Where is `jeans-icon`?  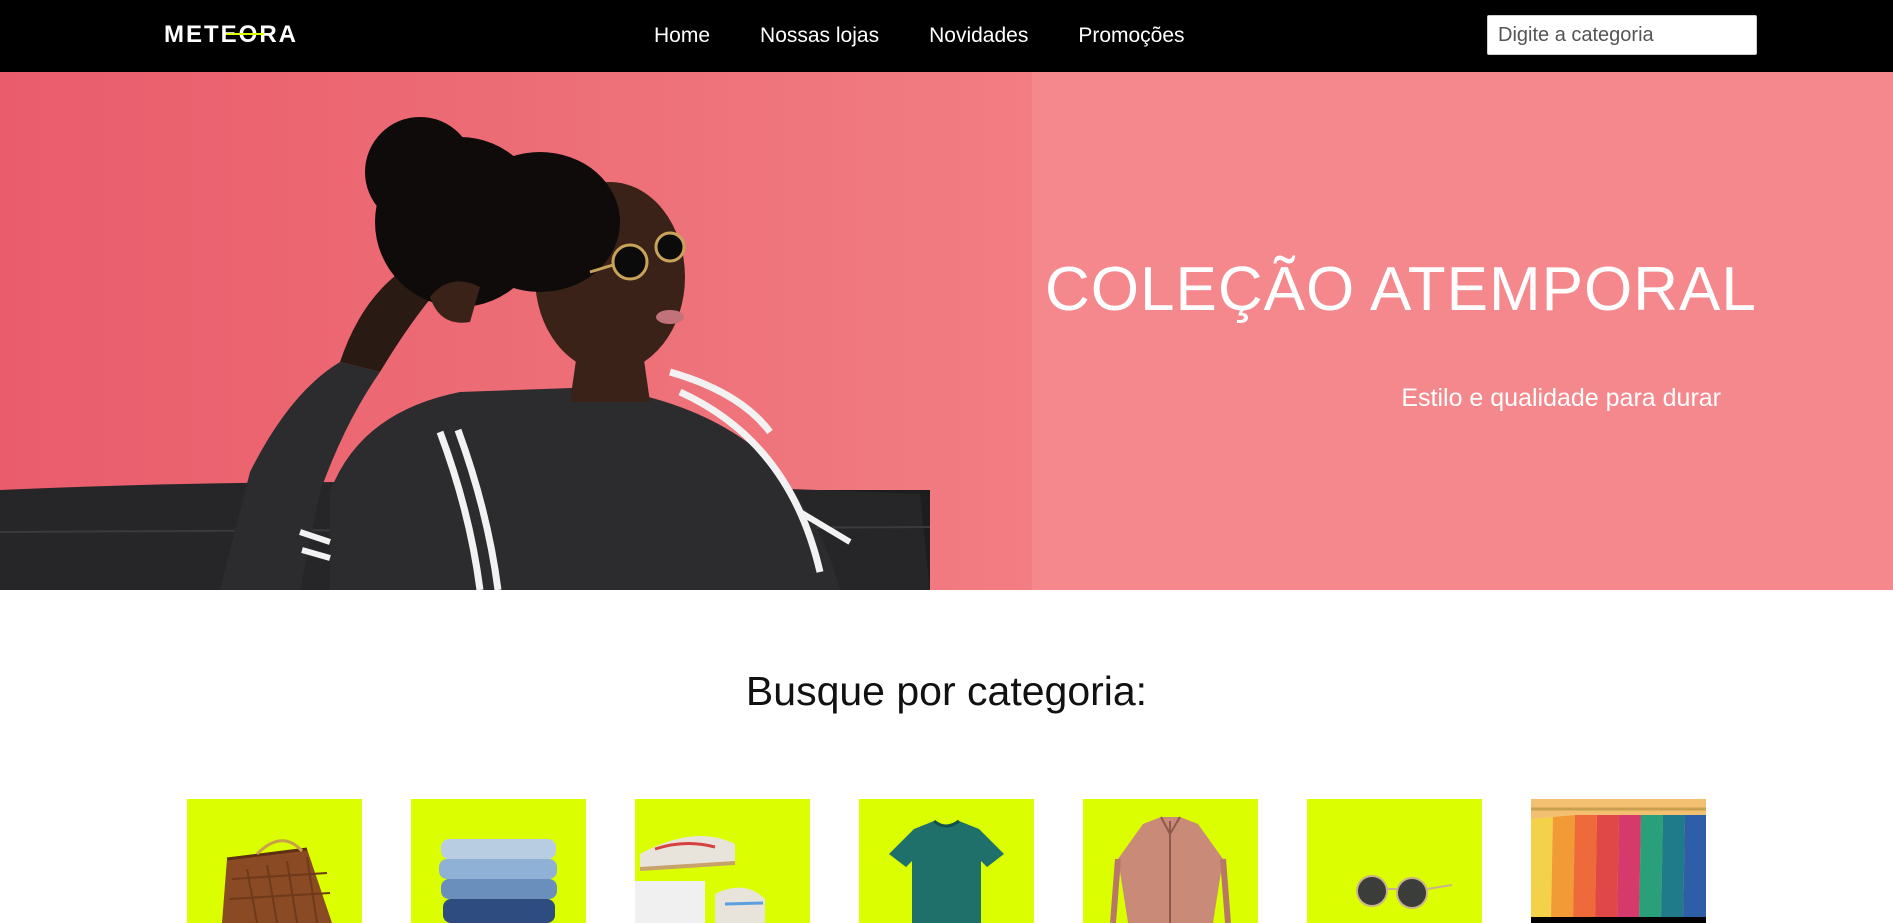
jeans-icon is located at coordinates (498, 881).